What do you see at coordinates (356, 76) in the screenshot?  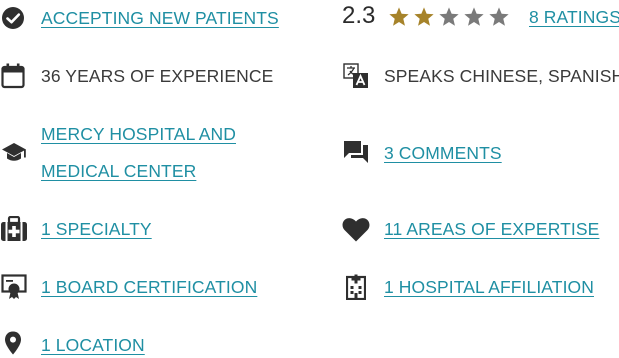 I see `translate-icon` at bounding box center [356, 76].